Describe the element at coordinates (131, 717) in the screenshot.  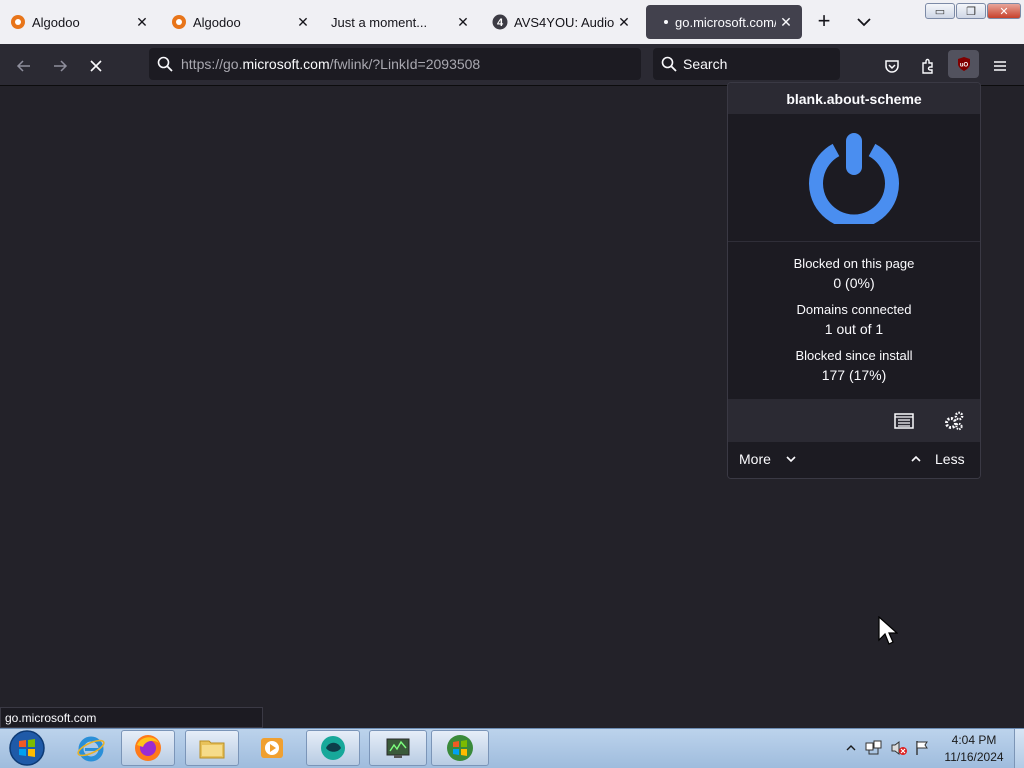
I see `status-panel: go.microsoft.com` at that location.